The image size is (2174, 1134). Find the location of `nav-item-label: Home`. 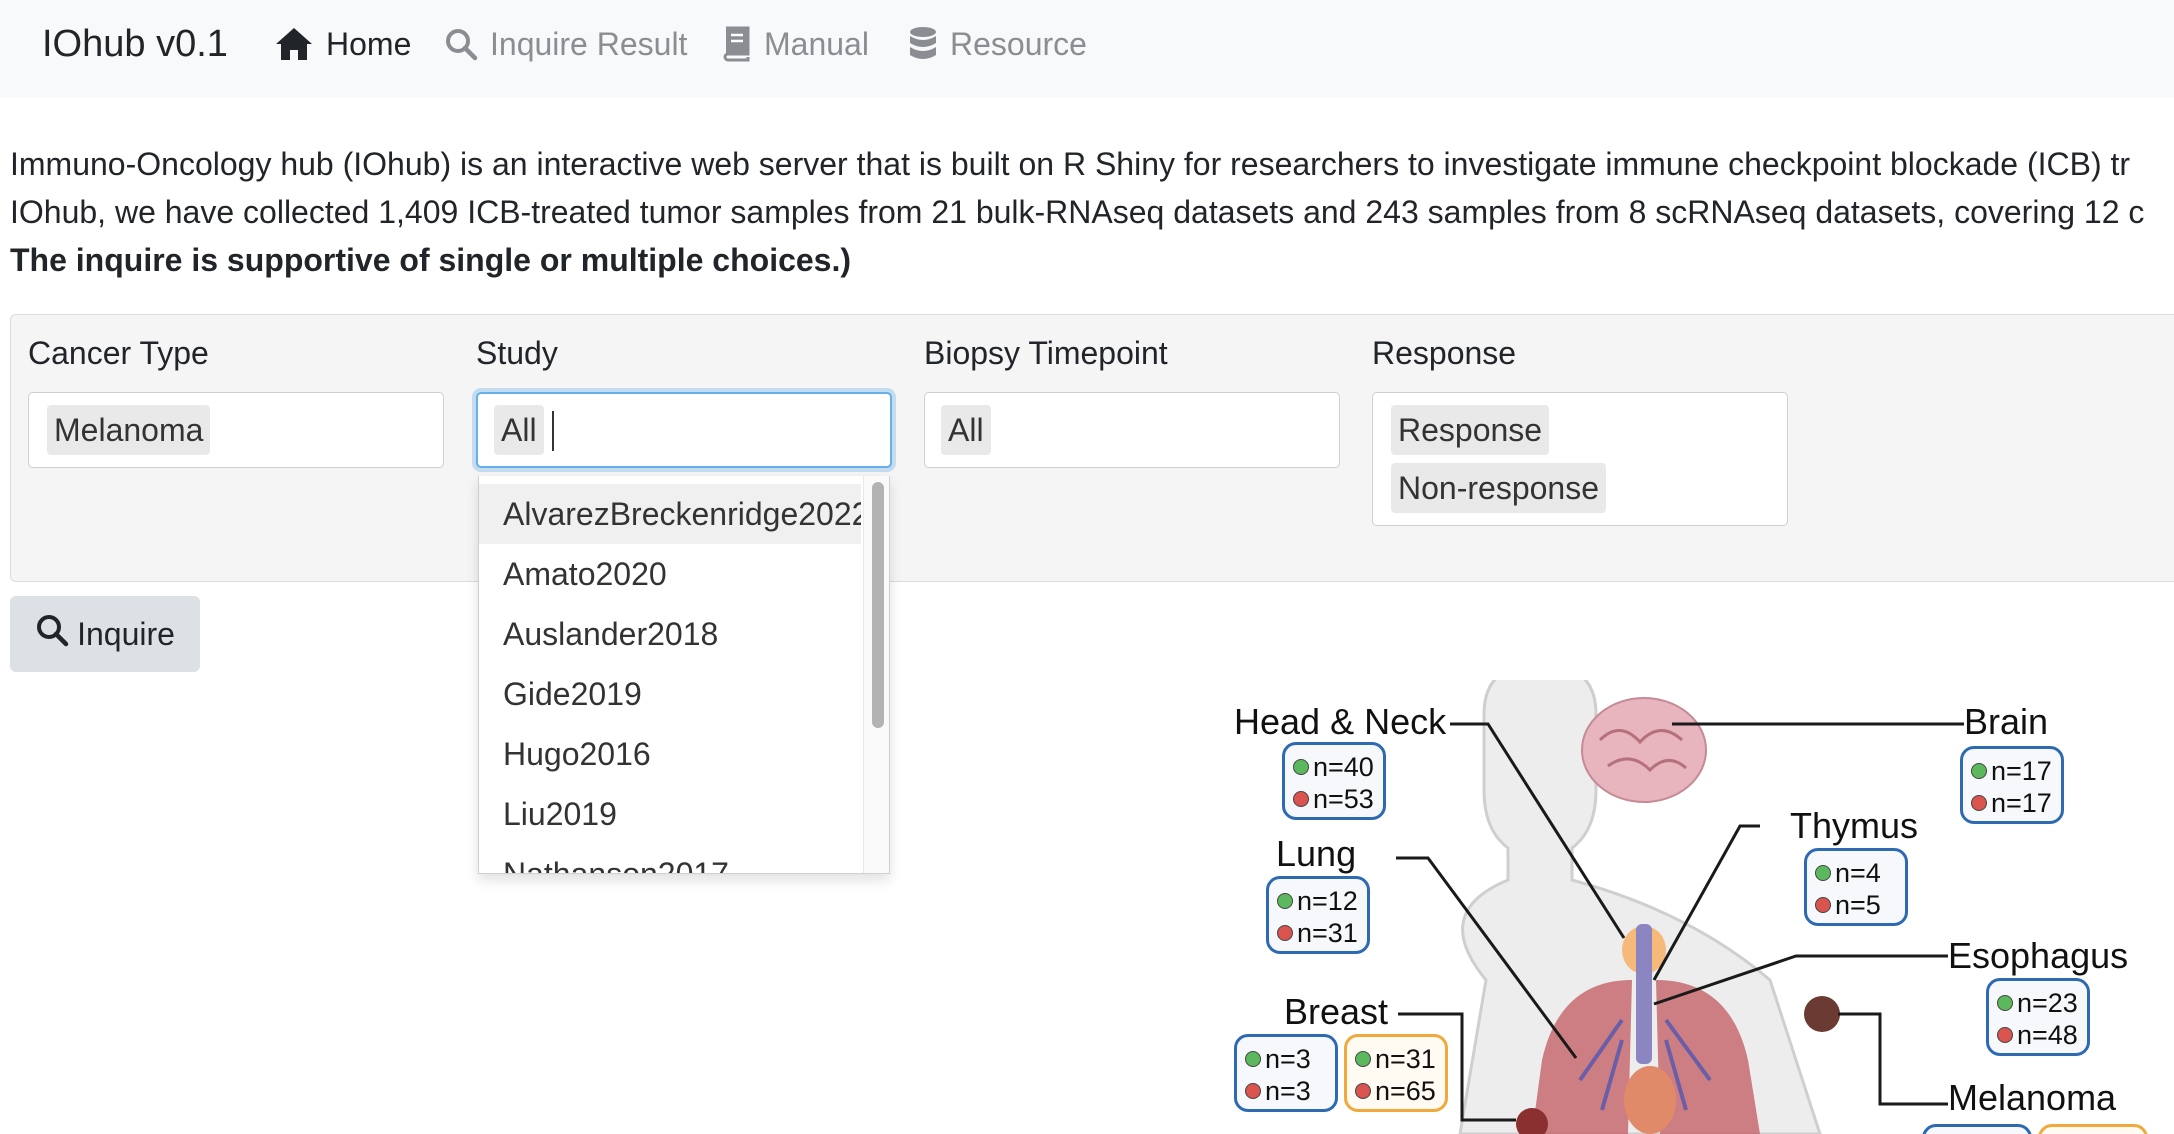

nav-item-label: Home is located at coordinates (369, 44).